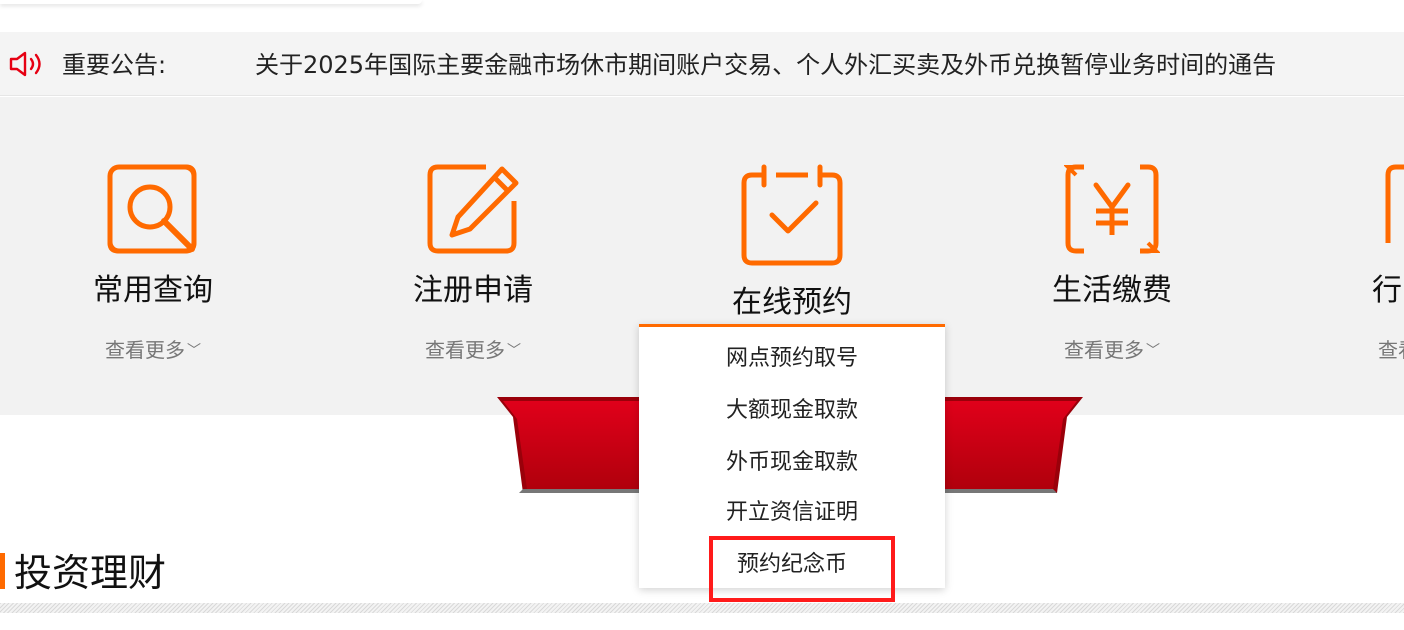  Describe the element at coordinates (473, 290) in the screenshot. I see `service-title: 注册申请` at that location.